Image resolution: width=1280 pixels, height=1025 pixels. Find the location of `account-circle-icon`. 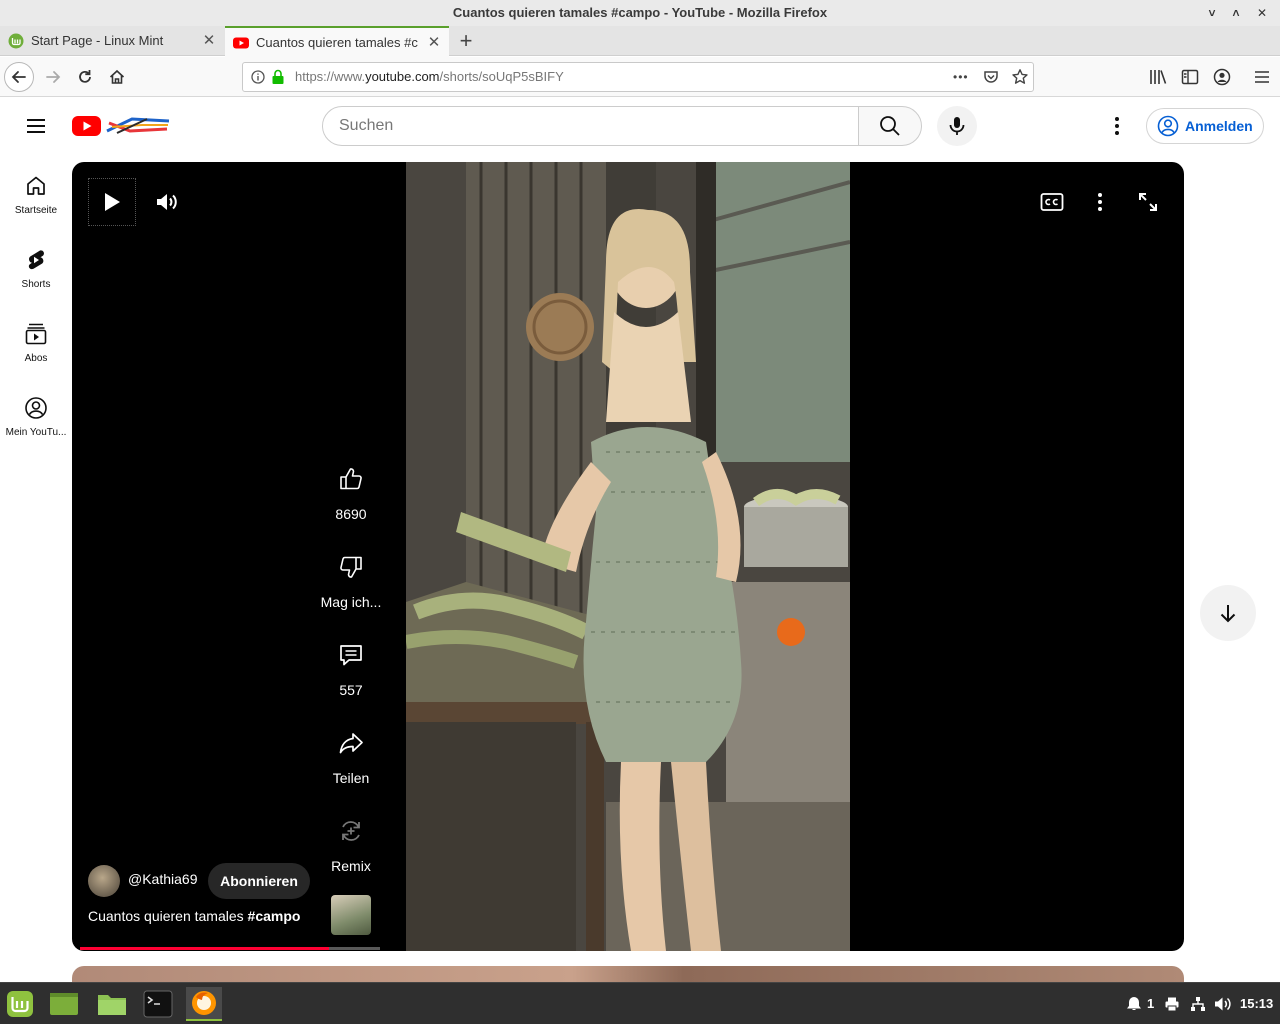

account-circle-icon is located at coordinates (36, 408).